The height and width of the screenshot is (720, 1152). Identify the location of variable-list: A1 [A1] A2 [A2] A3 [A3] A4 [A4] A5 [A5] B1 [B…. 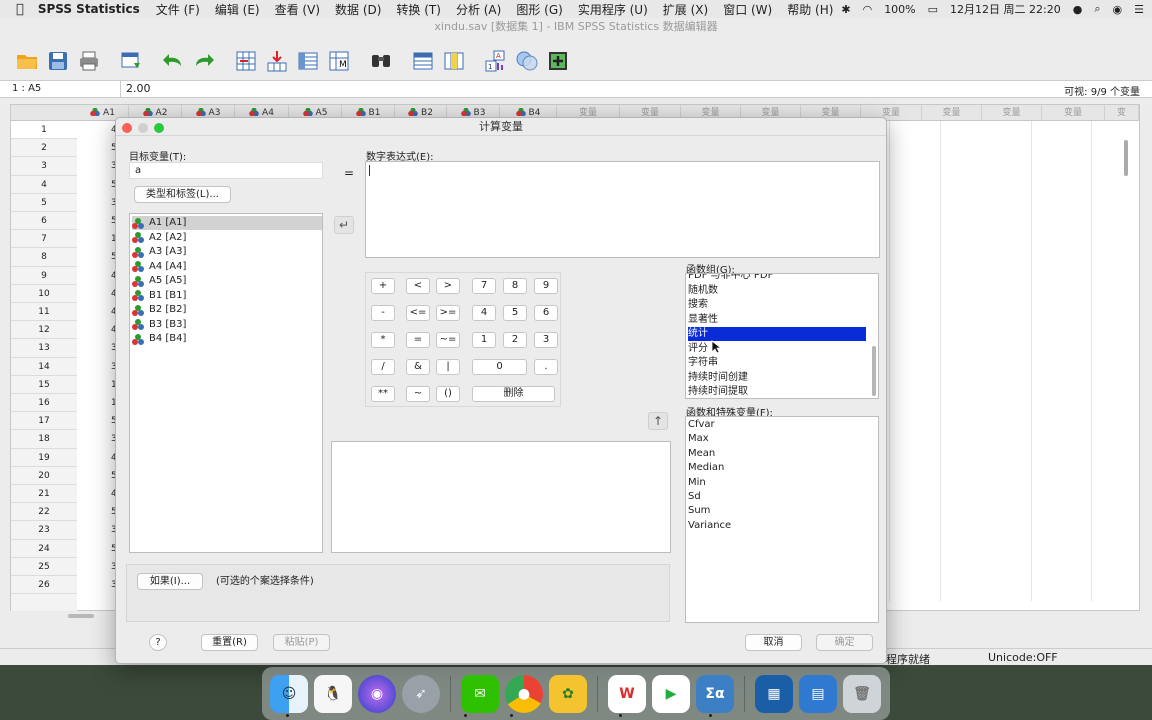
(226, 383).